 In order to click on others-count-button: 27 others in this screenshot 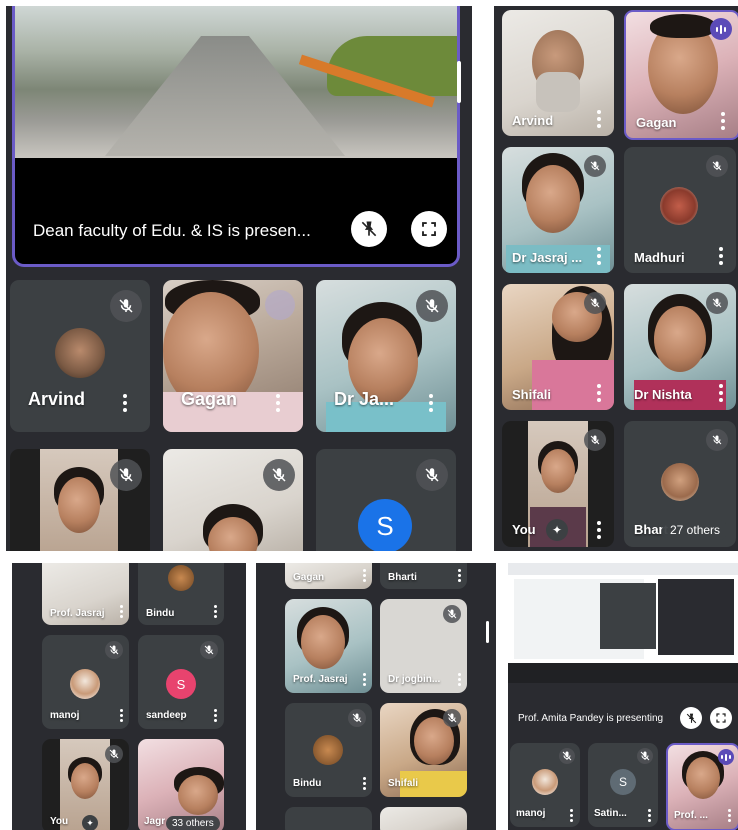, I will do `click(695, 530)`.